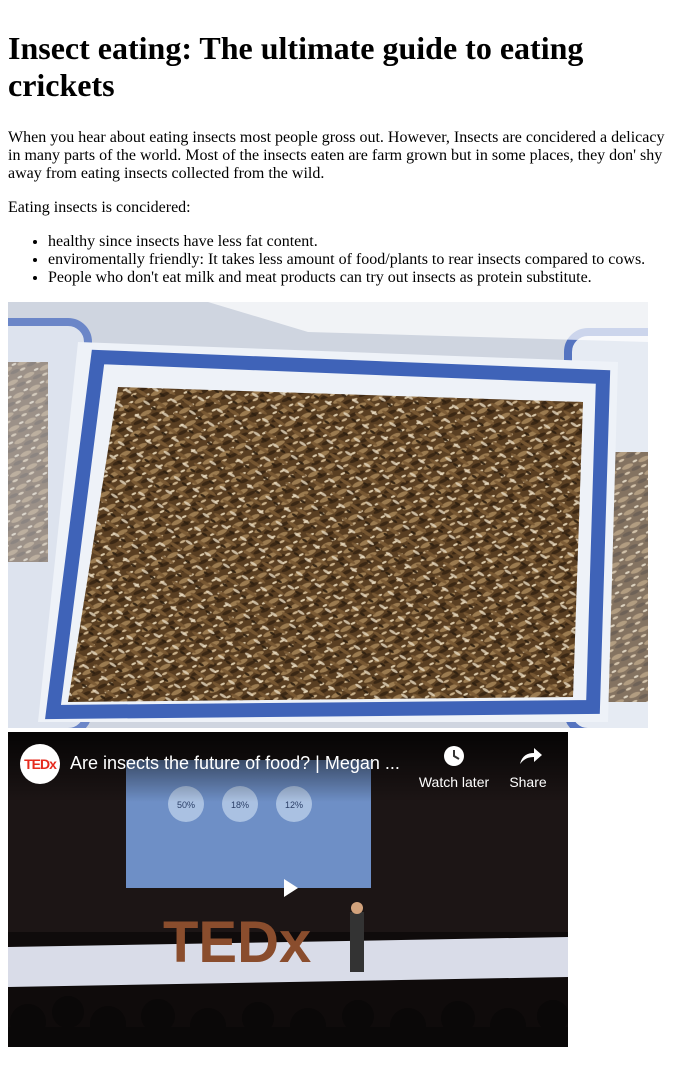  Describe the element at coordinates (99, 207) in the screenshot. I see `list-lead: Eating insects is concidered:` at that location.